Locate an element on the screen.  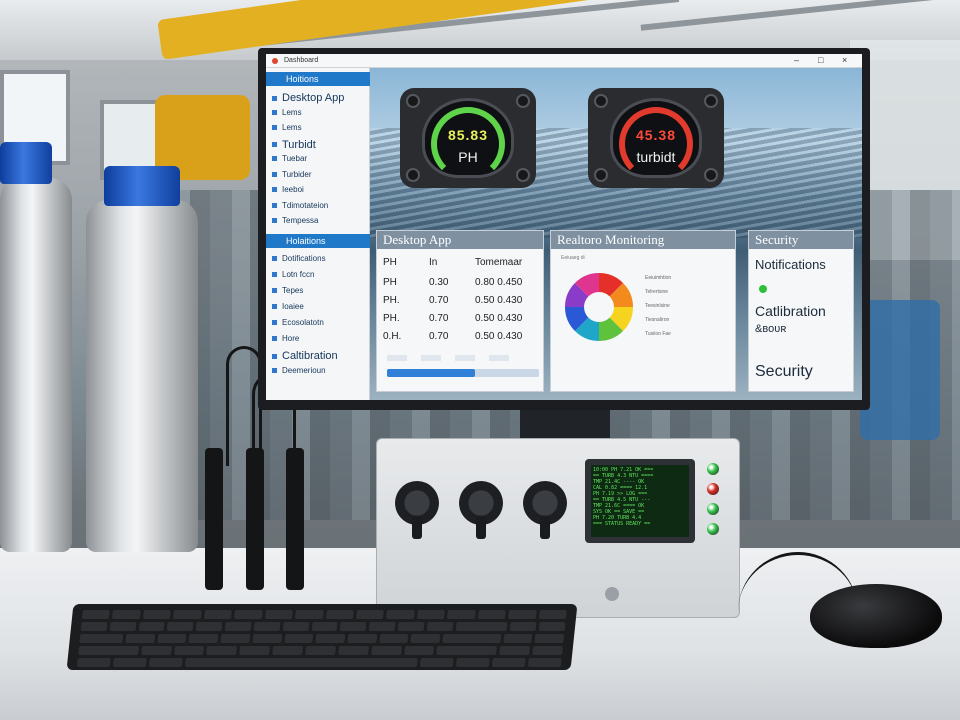
sidebar-item-label: Dotifications is located at coordinates (304, 258).